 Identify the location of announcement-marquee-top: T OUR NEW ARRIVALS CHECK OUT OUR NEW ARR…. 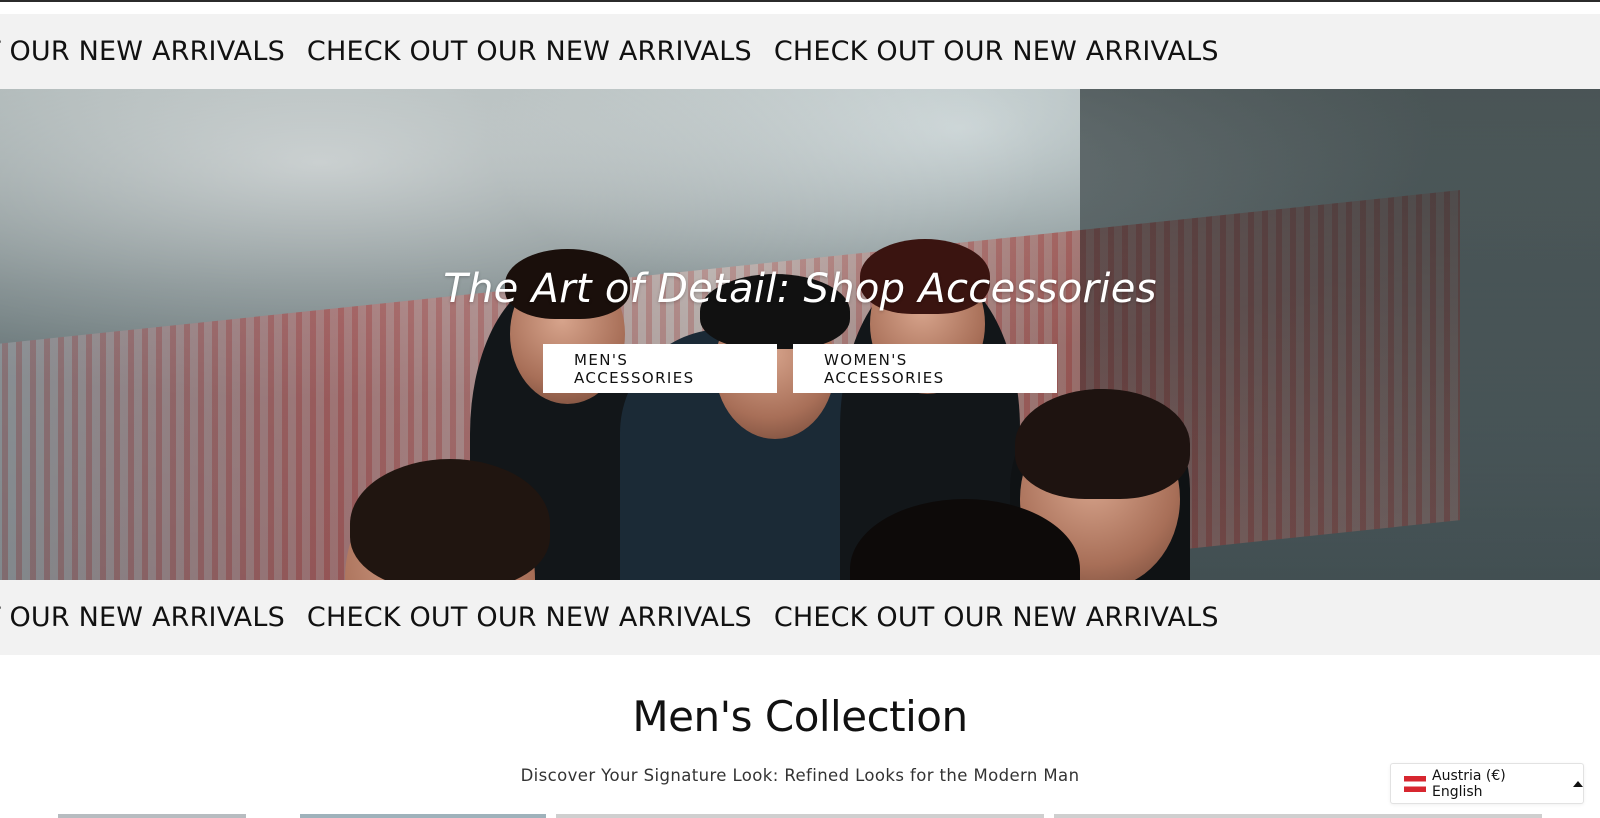
(800, 51).